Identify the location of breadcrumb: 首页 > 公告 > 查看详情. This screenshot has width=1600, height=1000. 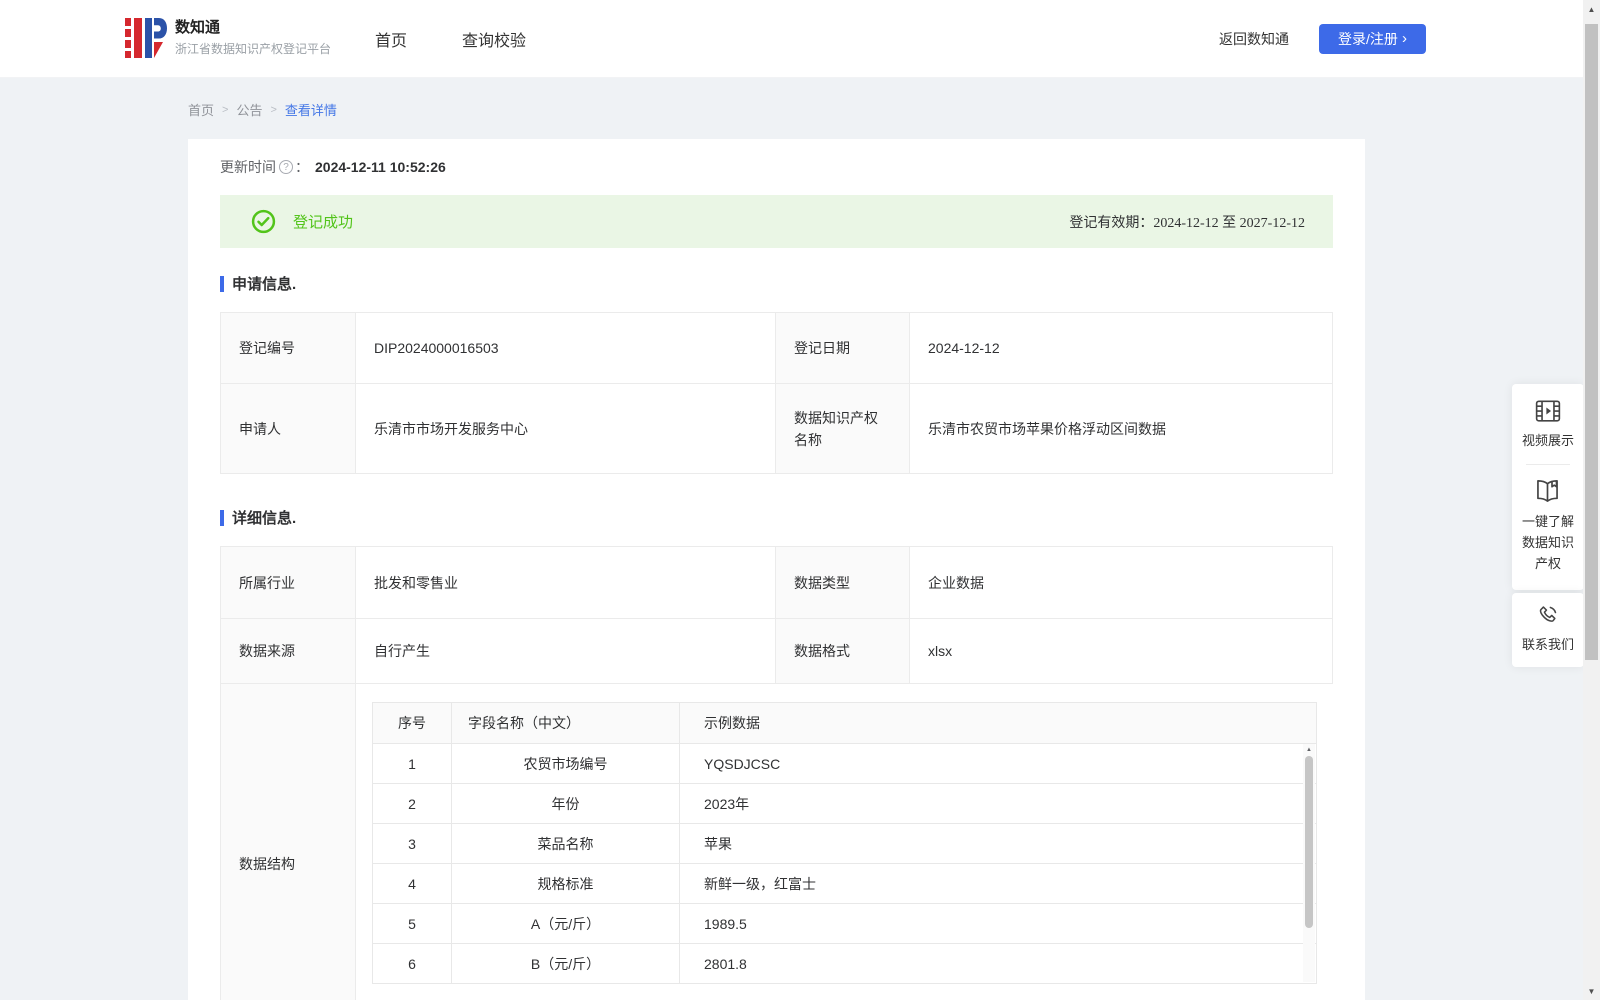
(262, 109).